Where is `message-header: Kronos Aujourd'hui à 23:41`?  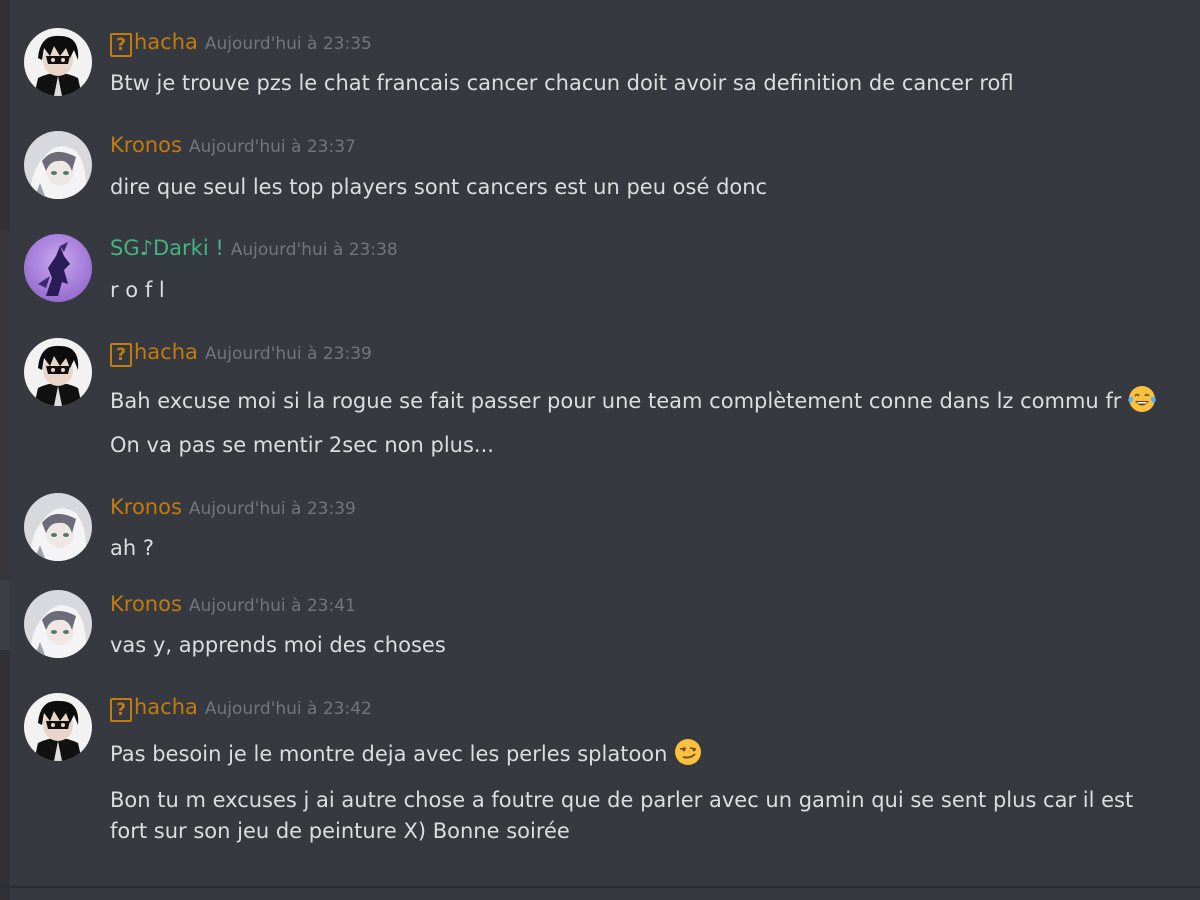 message-header: Kronos Aujourd'hui à 23:41 is located at coordinates (233, 604).